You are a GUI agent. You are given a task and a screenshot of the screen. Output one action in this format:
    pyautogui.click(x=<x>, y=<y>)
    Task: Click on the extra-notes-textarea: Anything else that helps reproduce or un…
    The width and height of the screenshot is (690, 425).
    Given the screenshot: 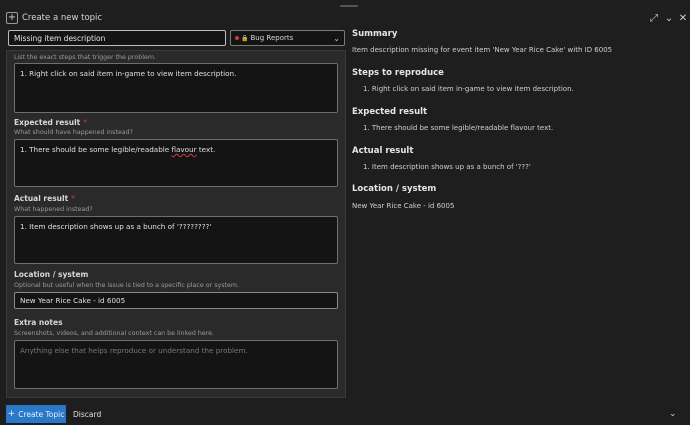 What is the action you would take?
    pyautogui.click(x=176, y=364)
    